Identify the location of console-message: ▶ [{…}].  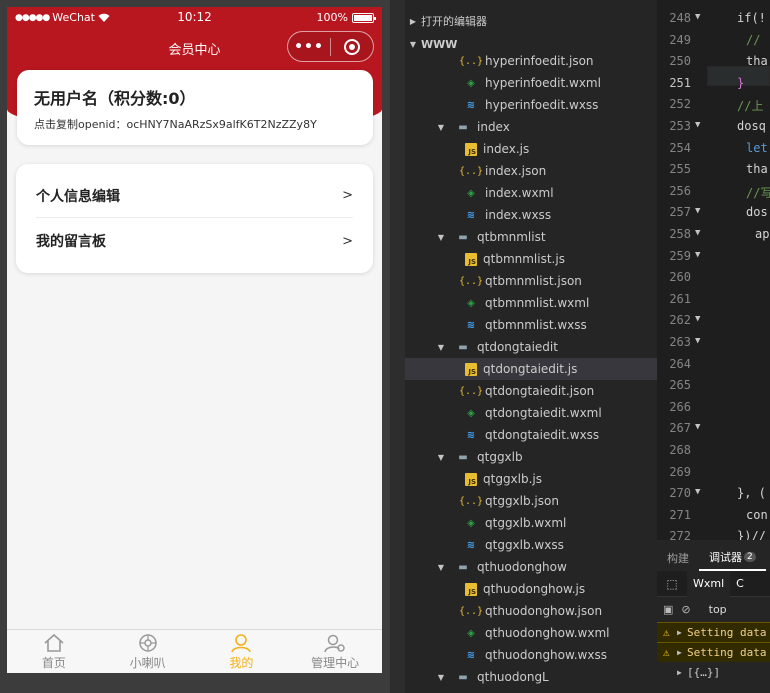
(713, 672).